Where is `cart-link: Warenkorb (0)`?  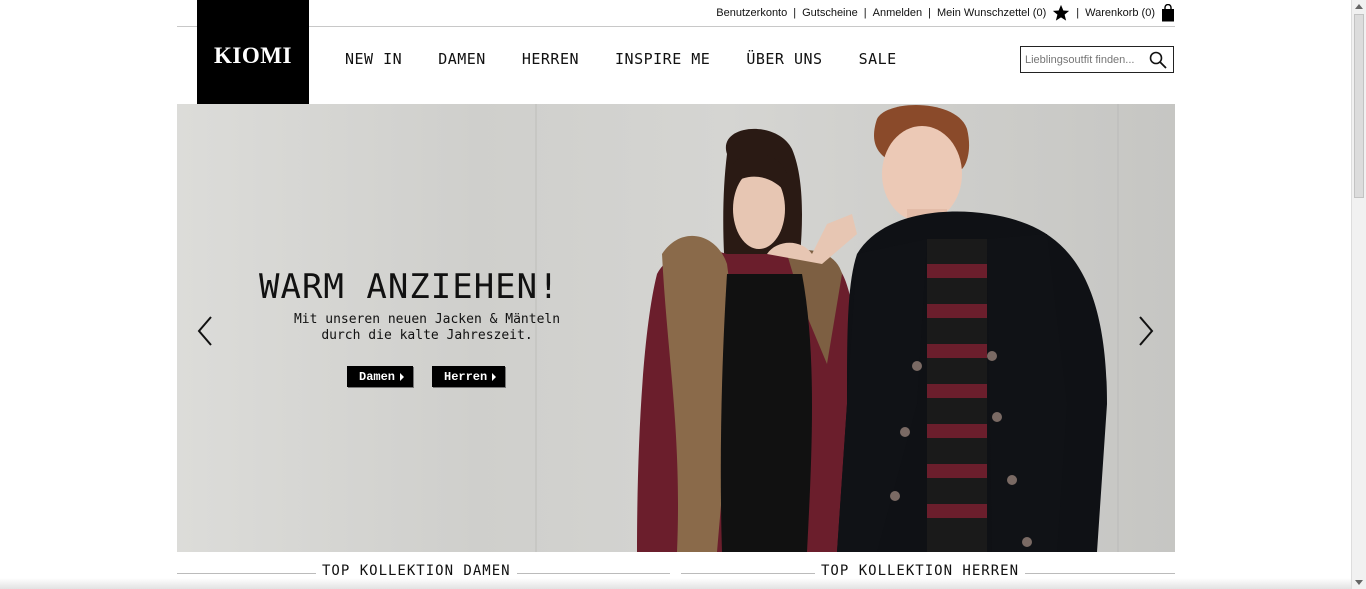 cart-link: Warenkorb (0) is located at coordinates (1120, 13).